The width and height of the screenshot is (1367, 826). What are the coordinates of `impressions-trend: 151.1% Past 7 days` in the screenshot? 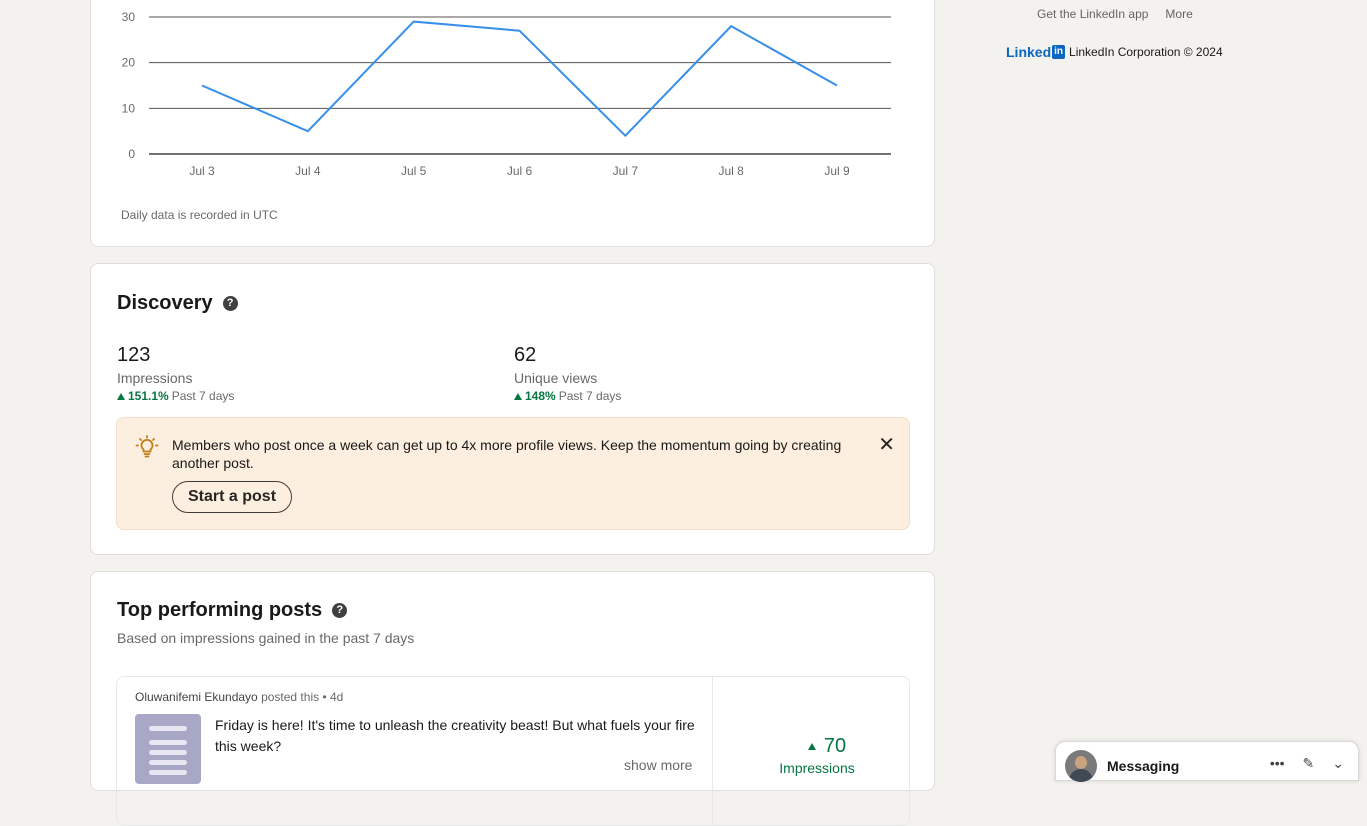 It's located at (175, 396).